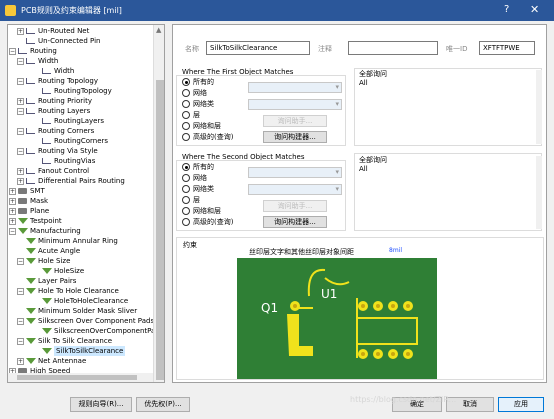  What do you see at coordinates (83, 211) in the screenshot?
I see `tree-item: + Plane` at bounding box center [83, 211].